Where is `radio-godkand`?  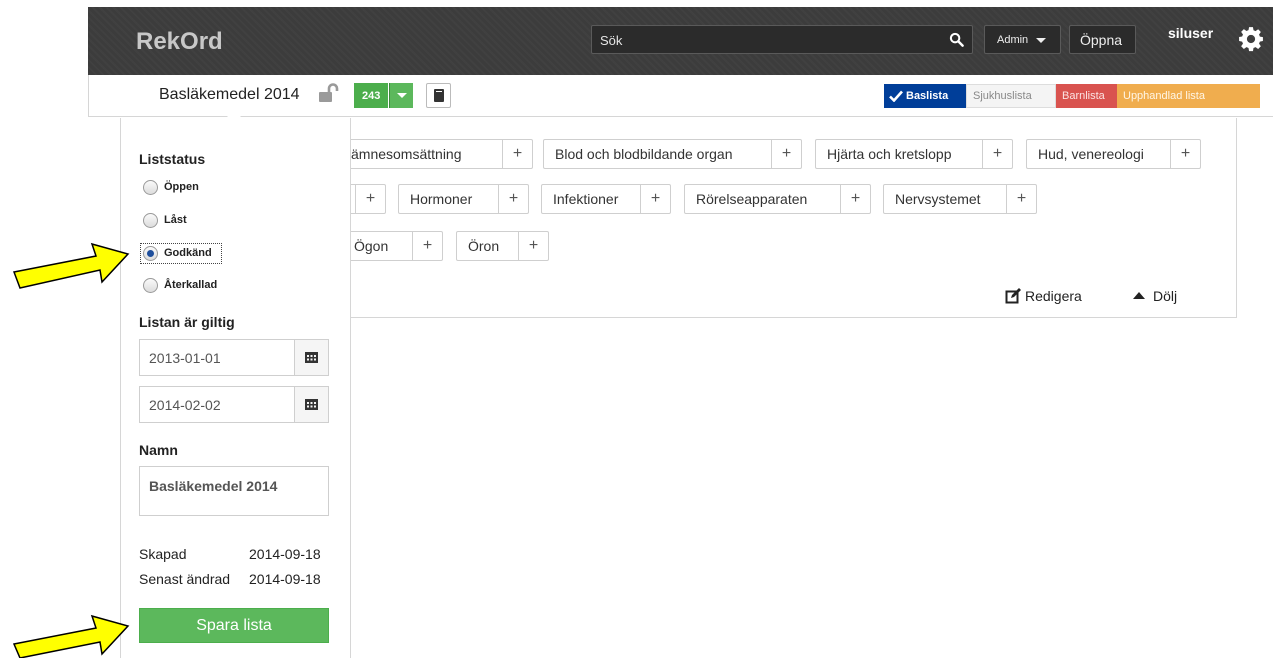 radio-godkand is located at coordinates (150, 253).